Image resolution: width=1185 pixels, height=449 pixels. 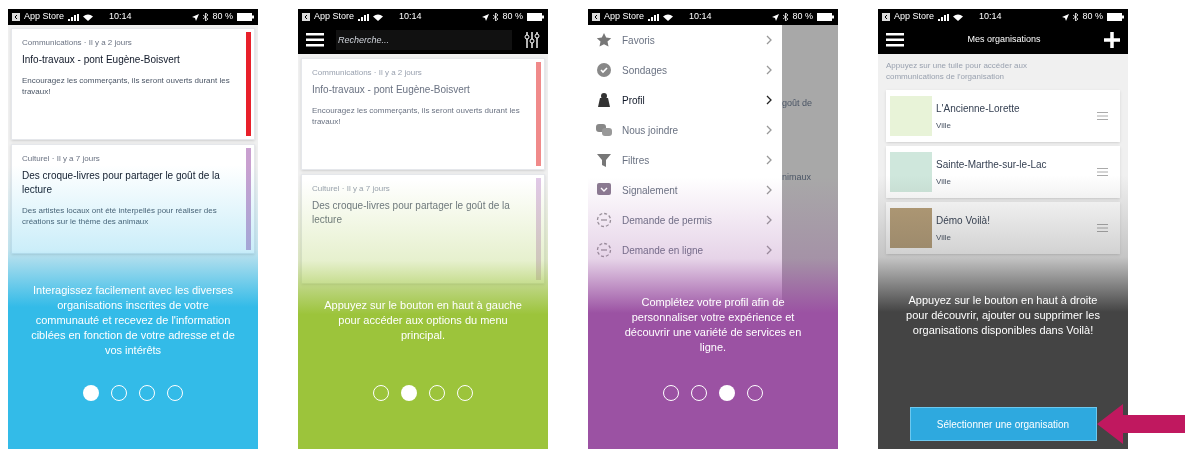 What do you see at coordinates (685, 70) in the screenshot?
I see `menu-item: Sondages` at bounding box center [685, 70].